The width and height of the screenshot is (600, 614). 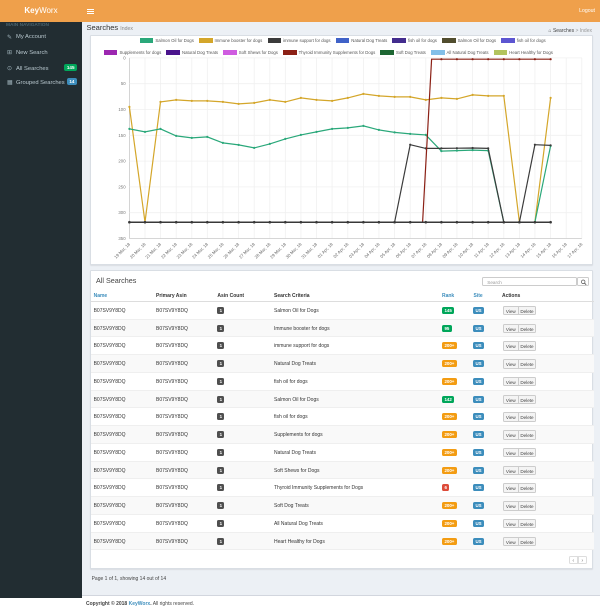 What do you see at coordinates (466, 250) in the screenshot?
I see `svg-text: 10 Apr, 18` at bounding box center [466, 250].